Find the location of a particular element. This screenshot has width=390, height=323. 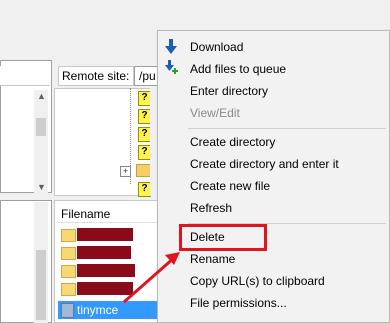

menu-item-create-new-file: Create new file is located at coordinates (285, 186).